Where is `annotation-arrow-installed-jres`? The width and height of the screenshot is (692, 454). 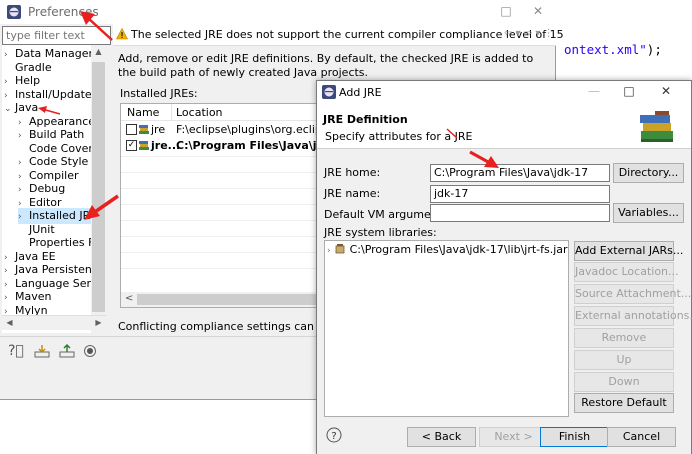
annotation-arrow-installed-jres is located at coordinates (101, 207).